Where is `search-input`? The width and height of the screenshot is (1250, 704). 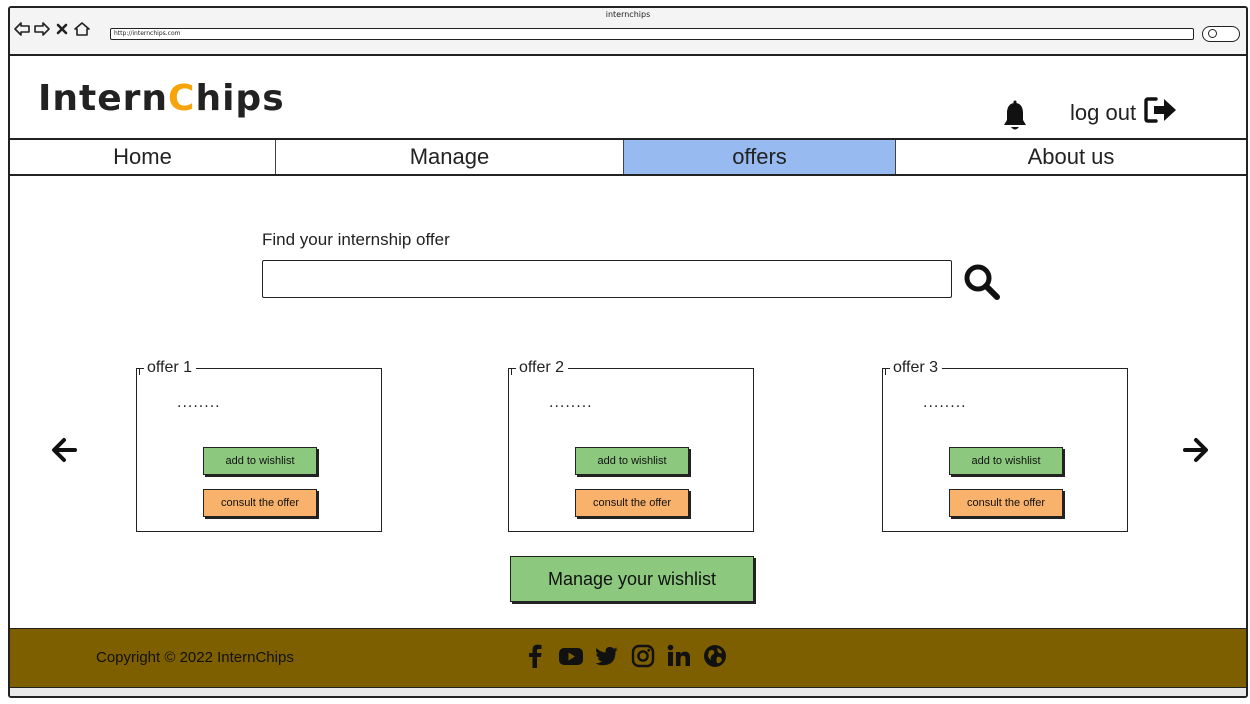 search-input is located at coordinates (607, 279).